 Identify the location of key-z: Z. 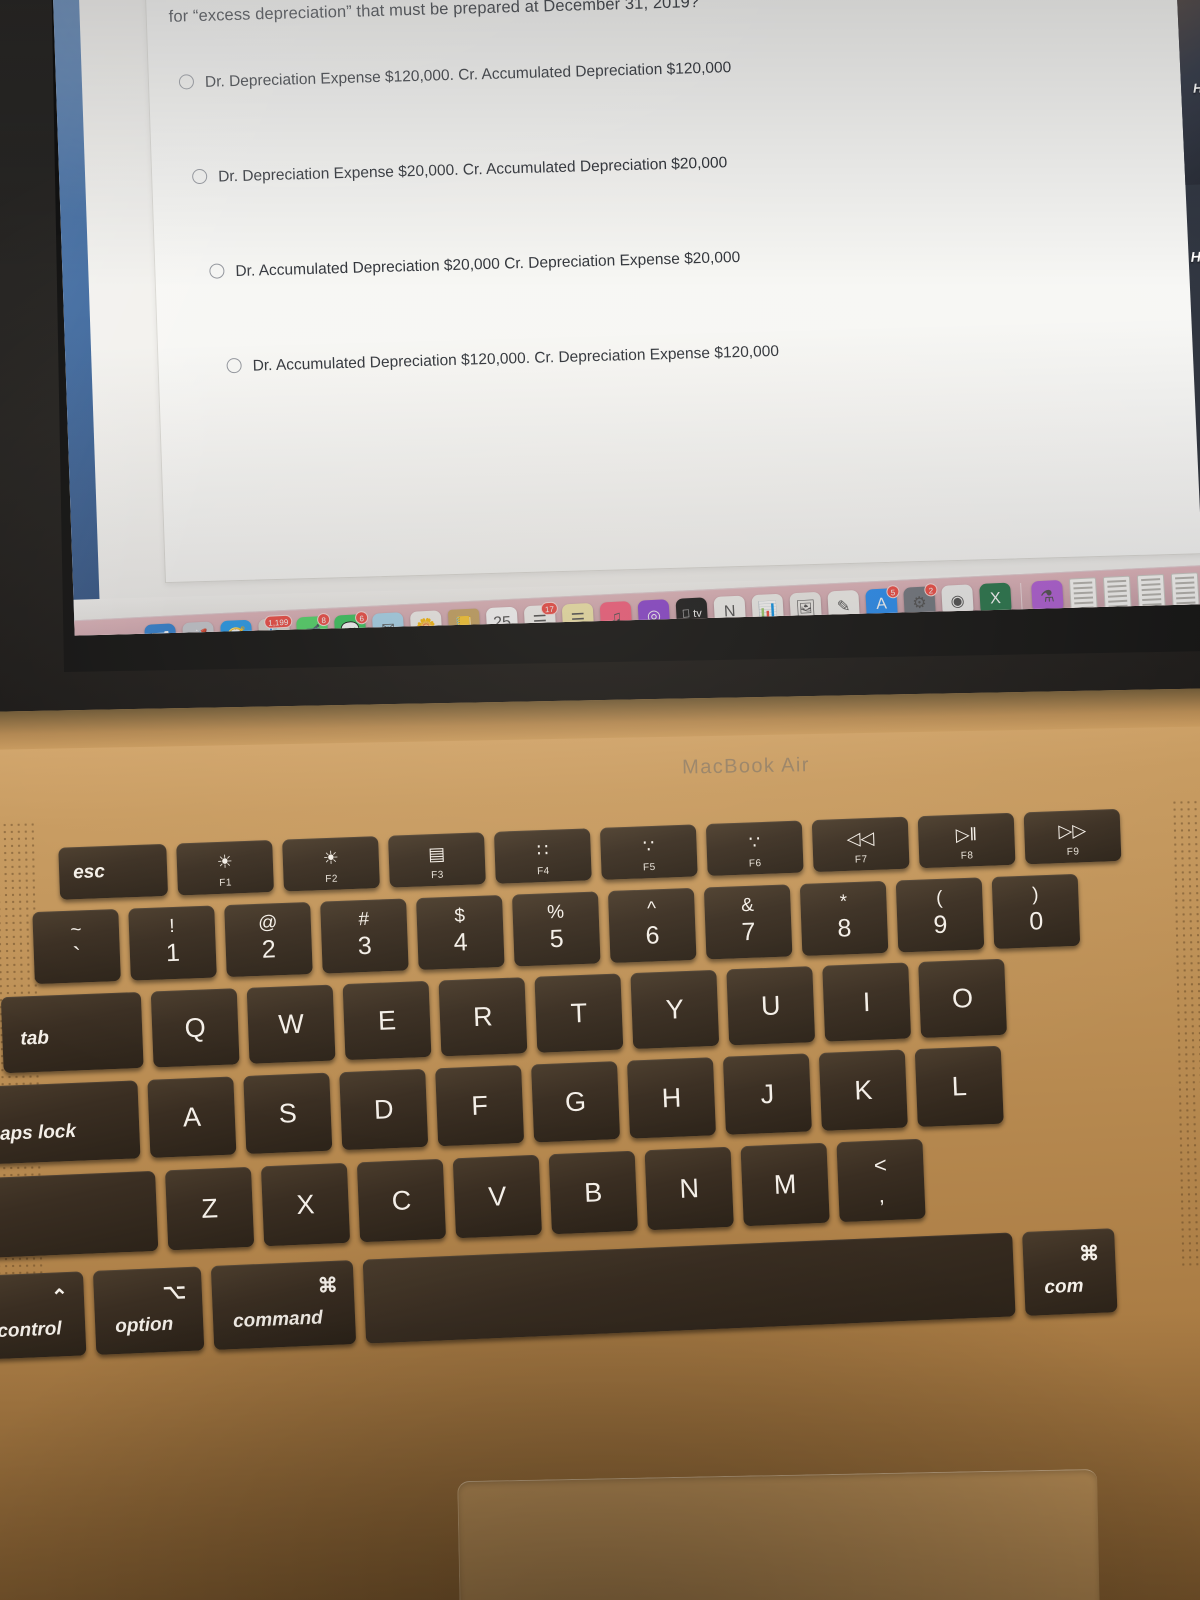
(209, 1208).